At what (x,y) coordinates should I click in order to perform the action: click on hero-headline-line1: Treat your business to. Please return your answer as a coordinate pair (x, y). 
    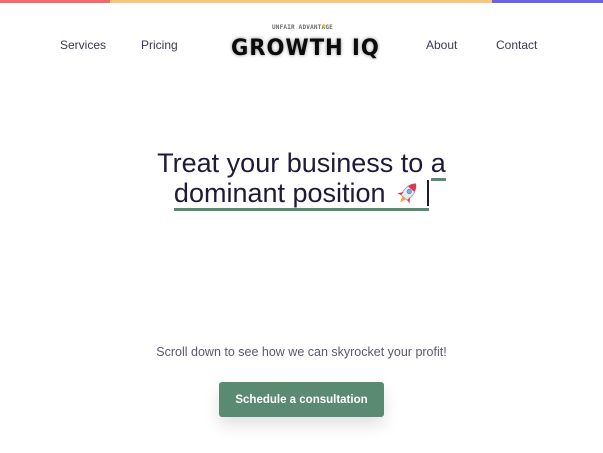
    Looking at the image, I should click on (294, 163).